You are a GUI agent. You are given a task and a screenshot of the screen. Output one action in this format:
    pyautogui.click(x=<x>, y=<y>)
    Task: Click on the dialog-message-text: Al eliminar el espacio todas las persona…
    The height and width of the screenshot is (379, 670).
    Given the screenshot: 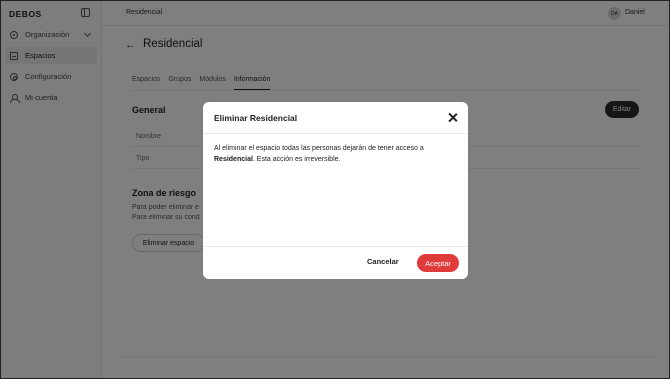 What is the action you would take?
    pyautogui.click(x=319, y=148)
    